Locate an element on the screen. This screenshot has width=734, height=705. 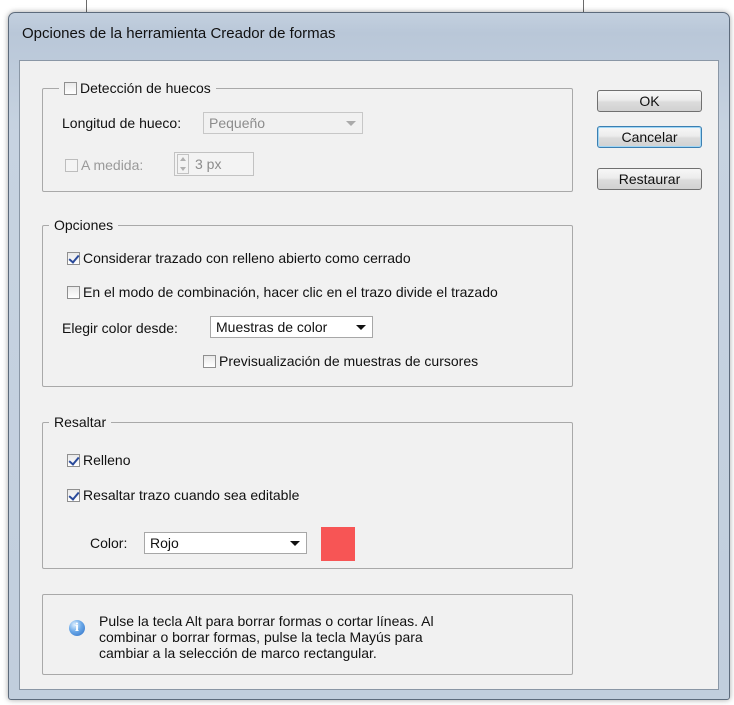
gap-detection-checkbox is located at coordinates (70, 88).